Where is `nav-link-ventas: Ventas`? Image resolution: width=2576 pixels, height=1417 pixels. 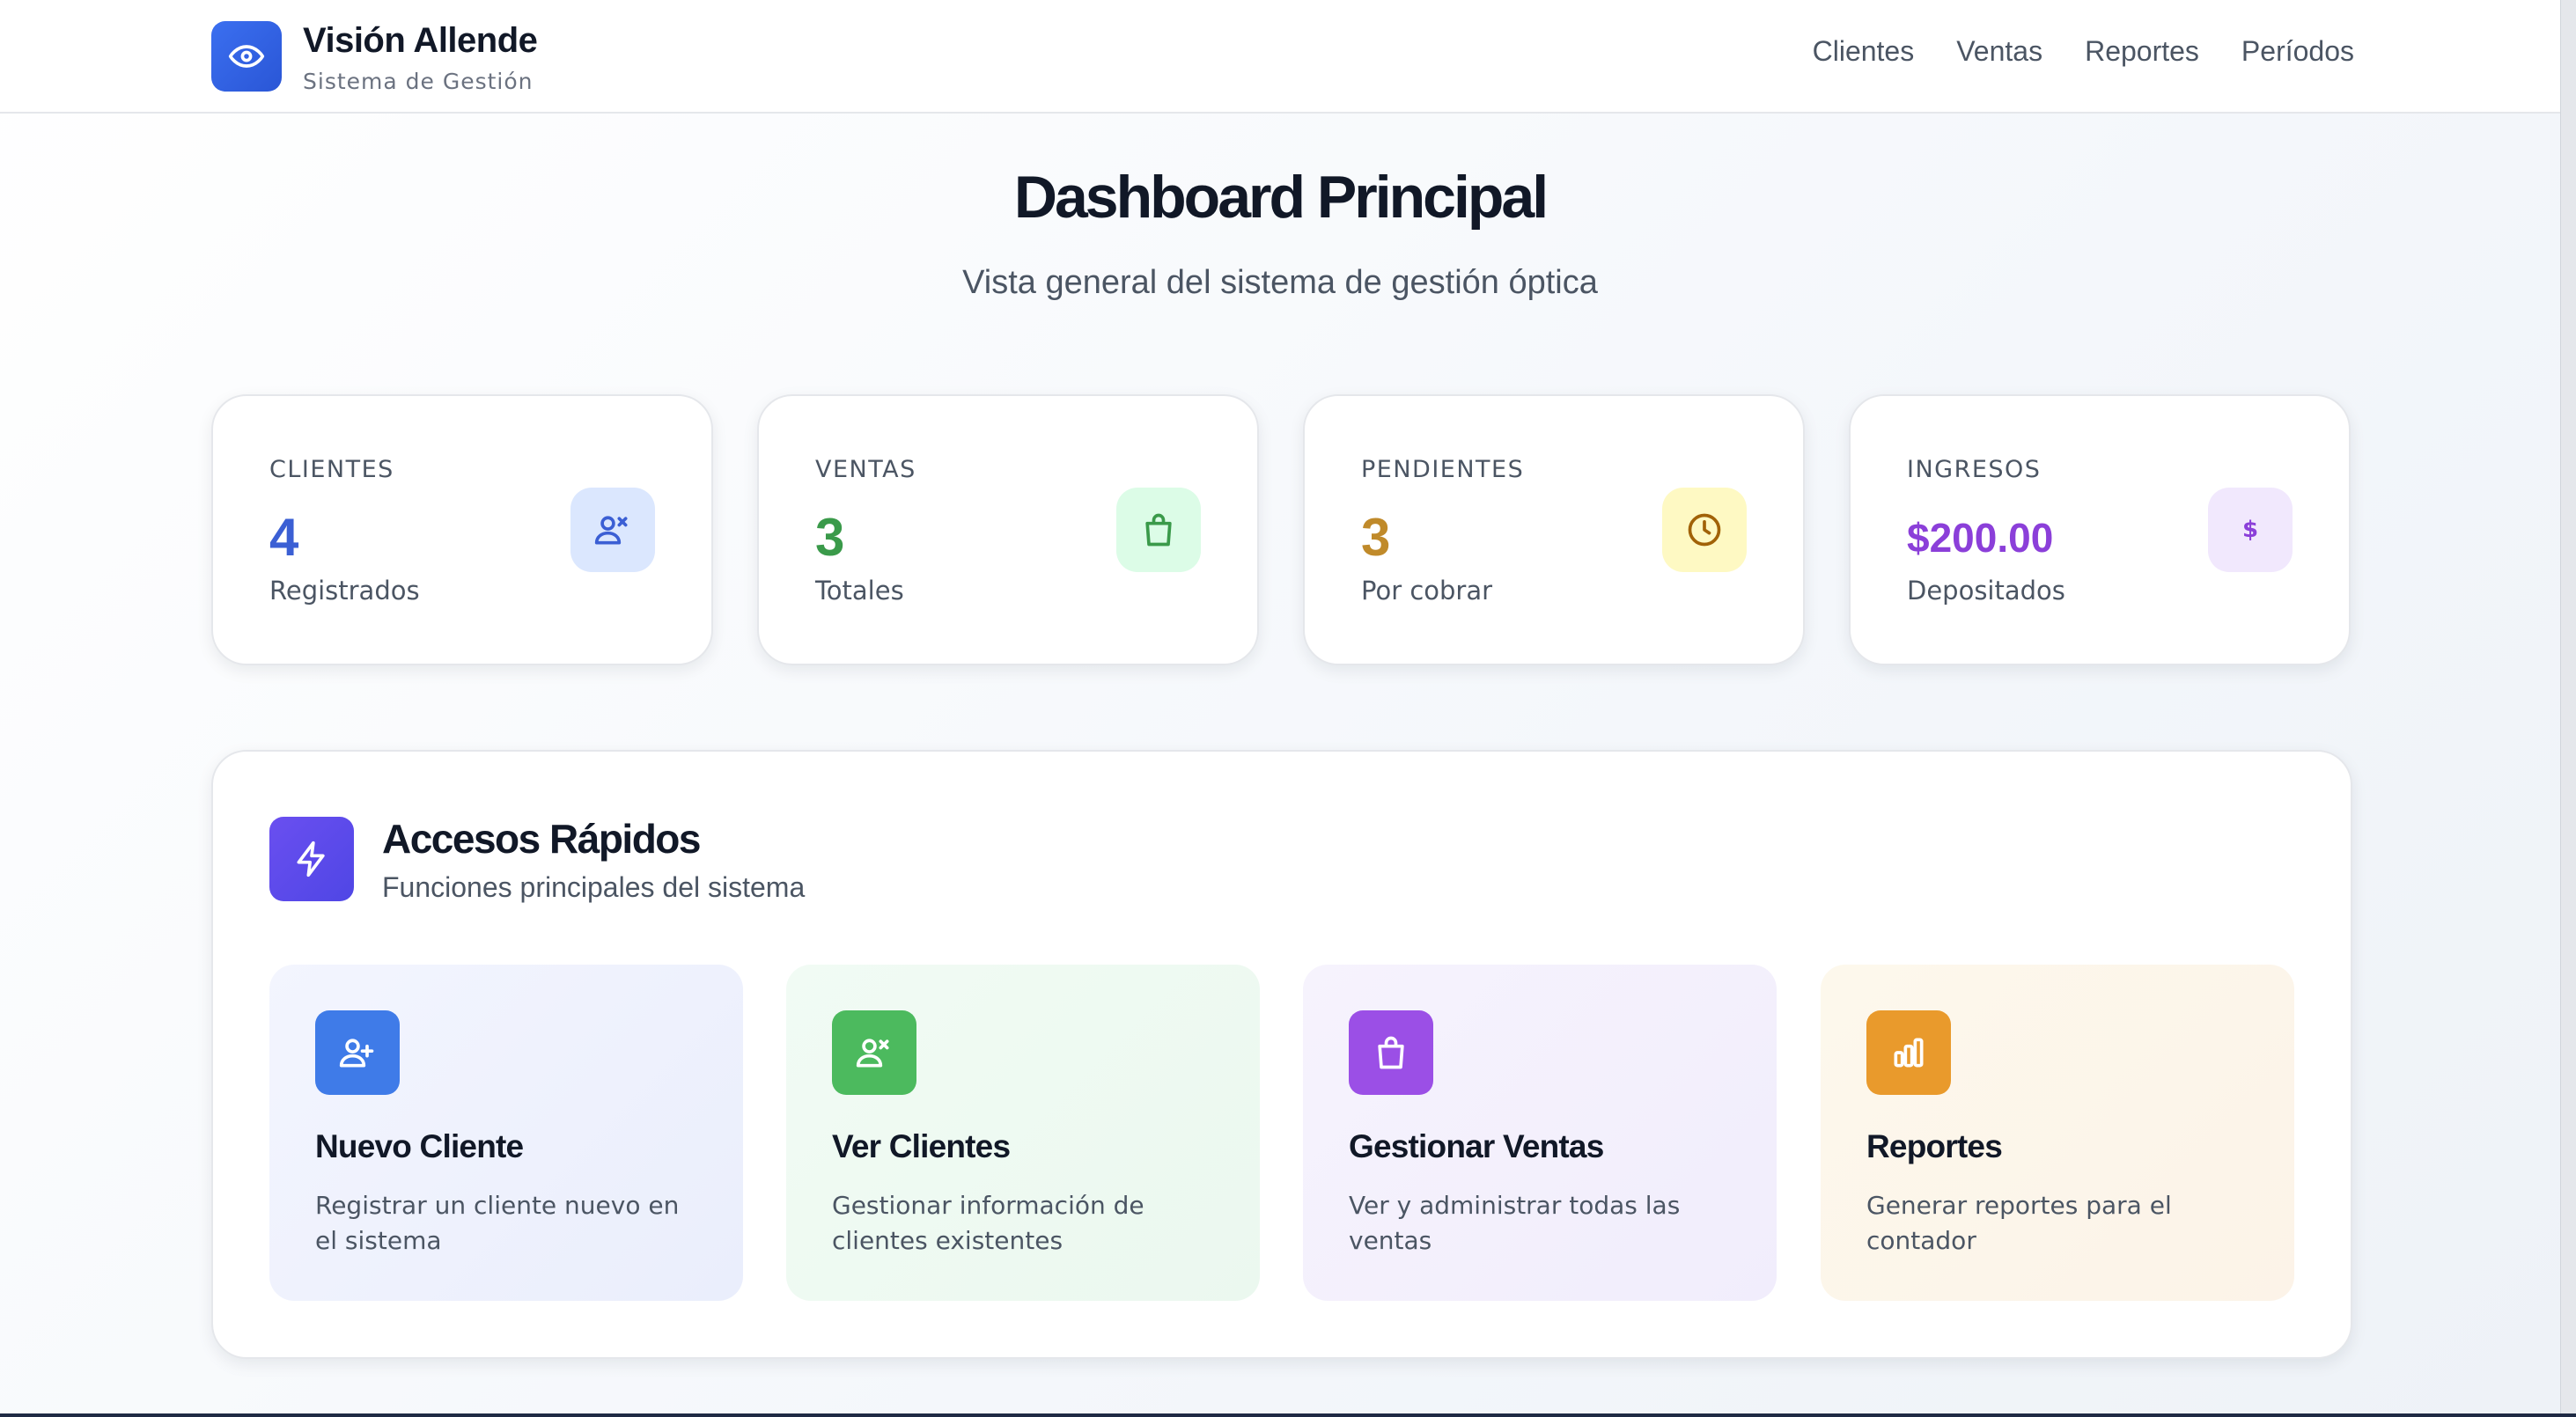 nav-link-ventas: Ventas is located at coordinates (1999, 51).